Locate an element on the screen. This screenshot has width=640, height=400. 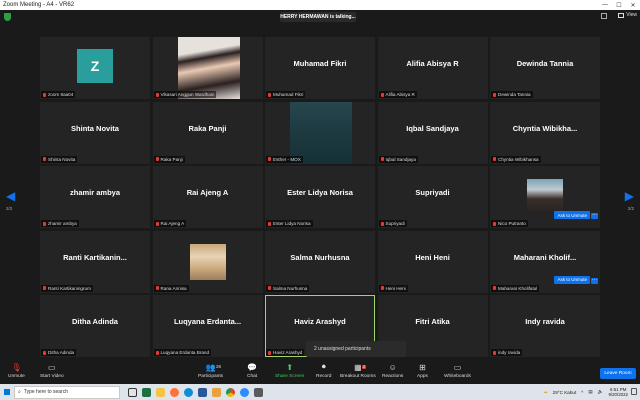
avatar: Z is located at coordinates (95, 66).